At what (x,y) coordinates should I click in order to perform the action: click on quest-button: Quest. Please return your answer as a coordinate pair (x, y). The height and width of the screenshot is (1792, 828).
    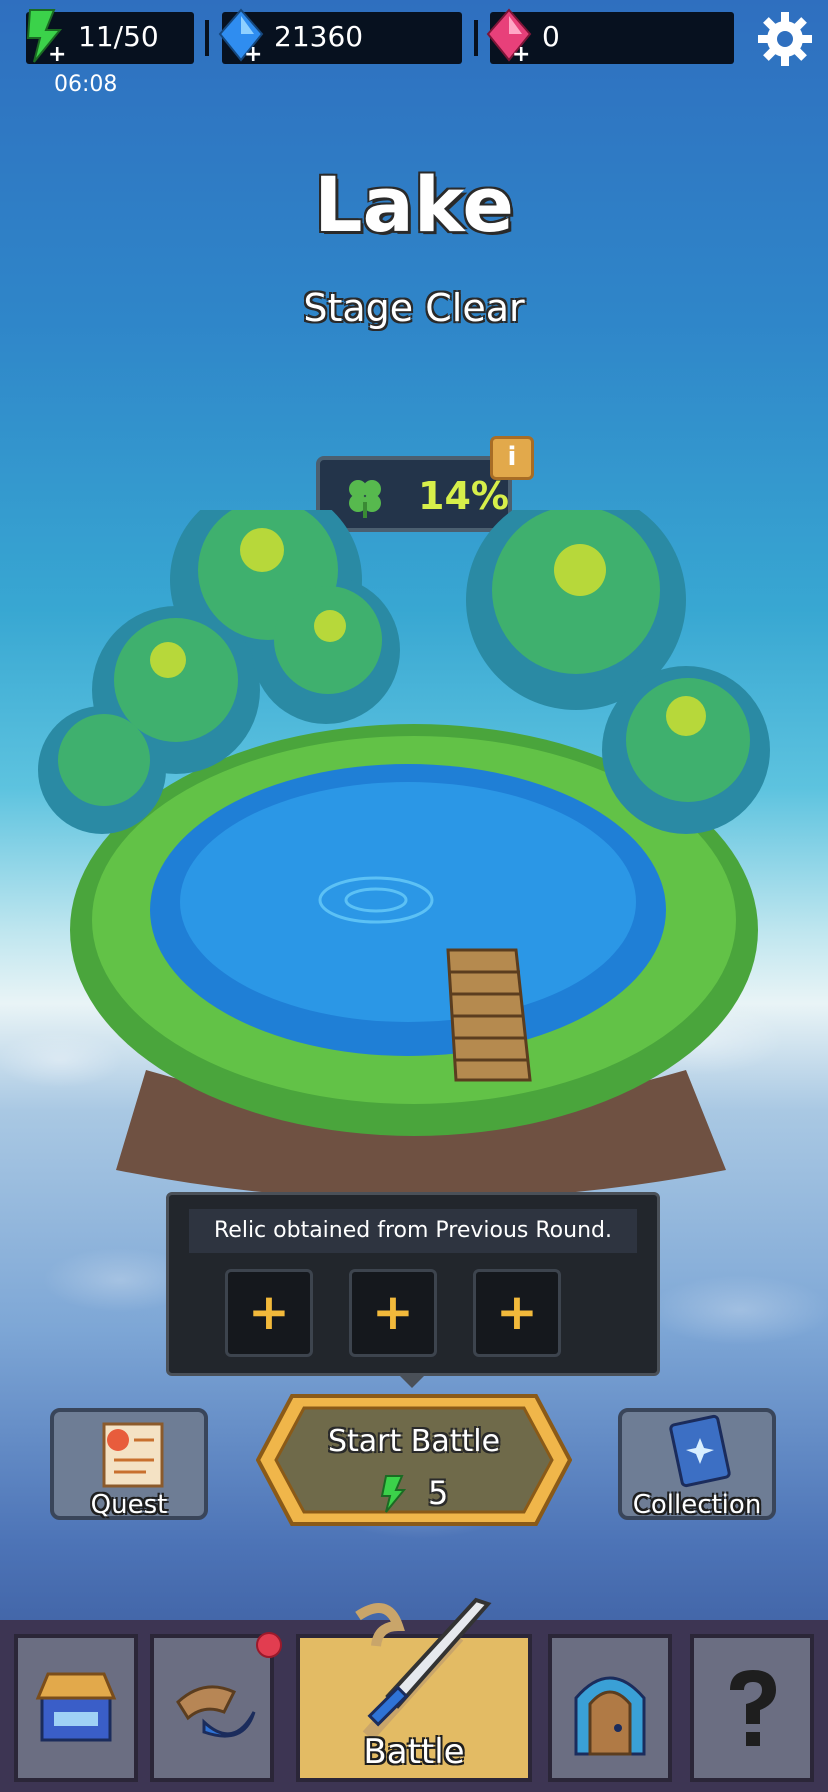
    Looking at the image, I should click on (129, 1464).